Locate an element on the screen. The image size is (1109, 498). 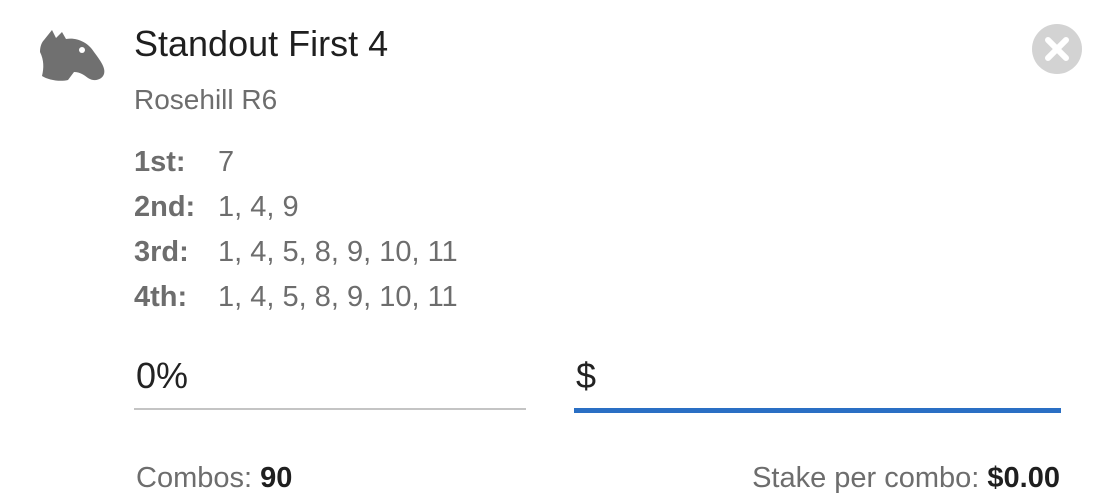
stake-field: $ is located at coordinates (817, 381).